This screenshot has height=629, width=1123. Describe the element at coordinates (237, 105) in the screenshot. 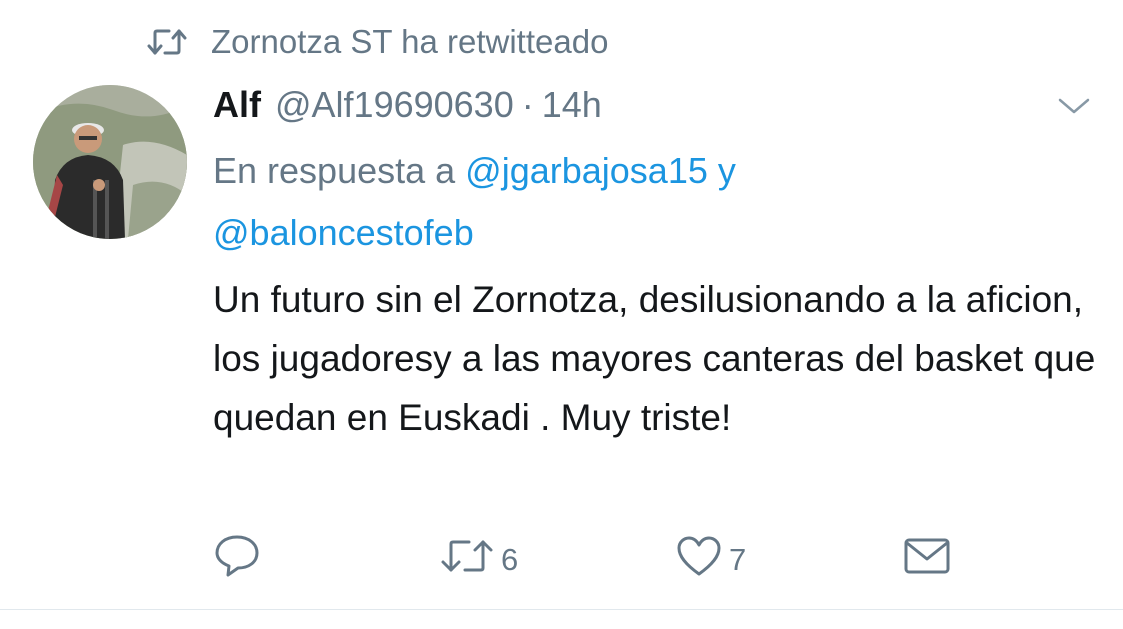

I see `author-name: Alf` at that location.